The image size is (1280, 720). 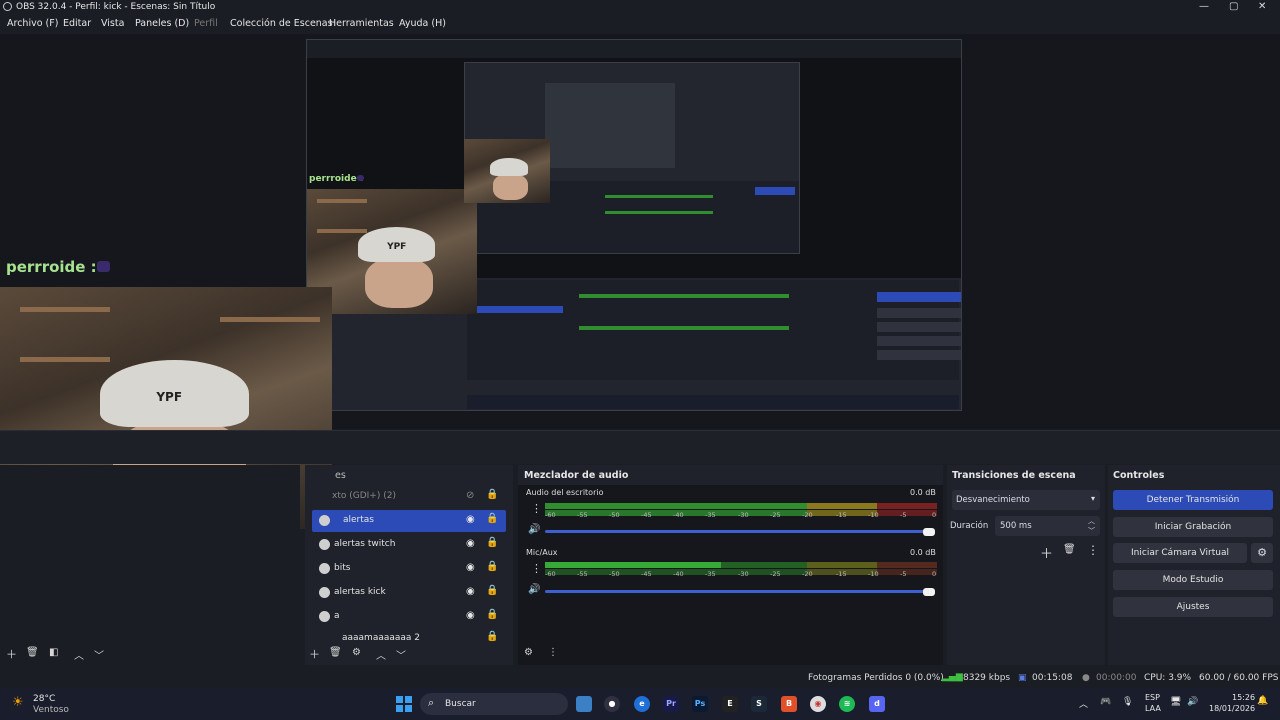 What do you see at coordinates (11, 654) in the screenshot?
I see `add-scene-icon: ＋` at bounding box center [11, 654].